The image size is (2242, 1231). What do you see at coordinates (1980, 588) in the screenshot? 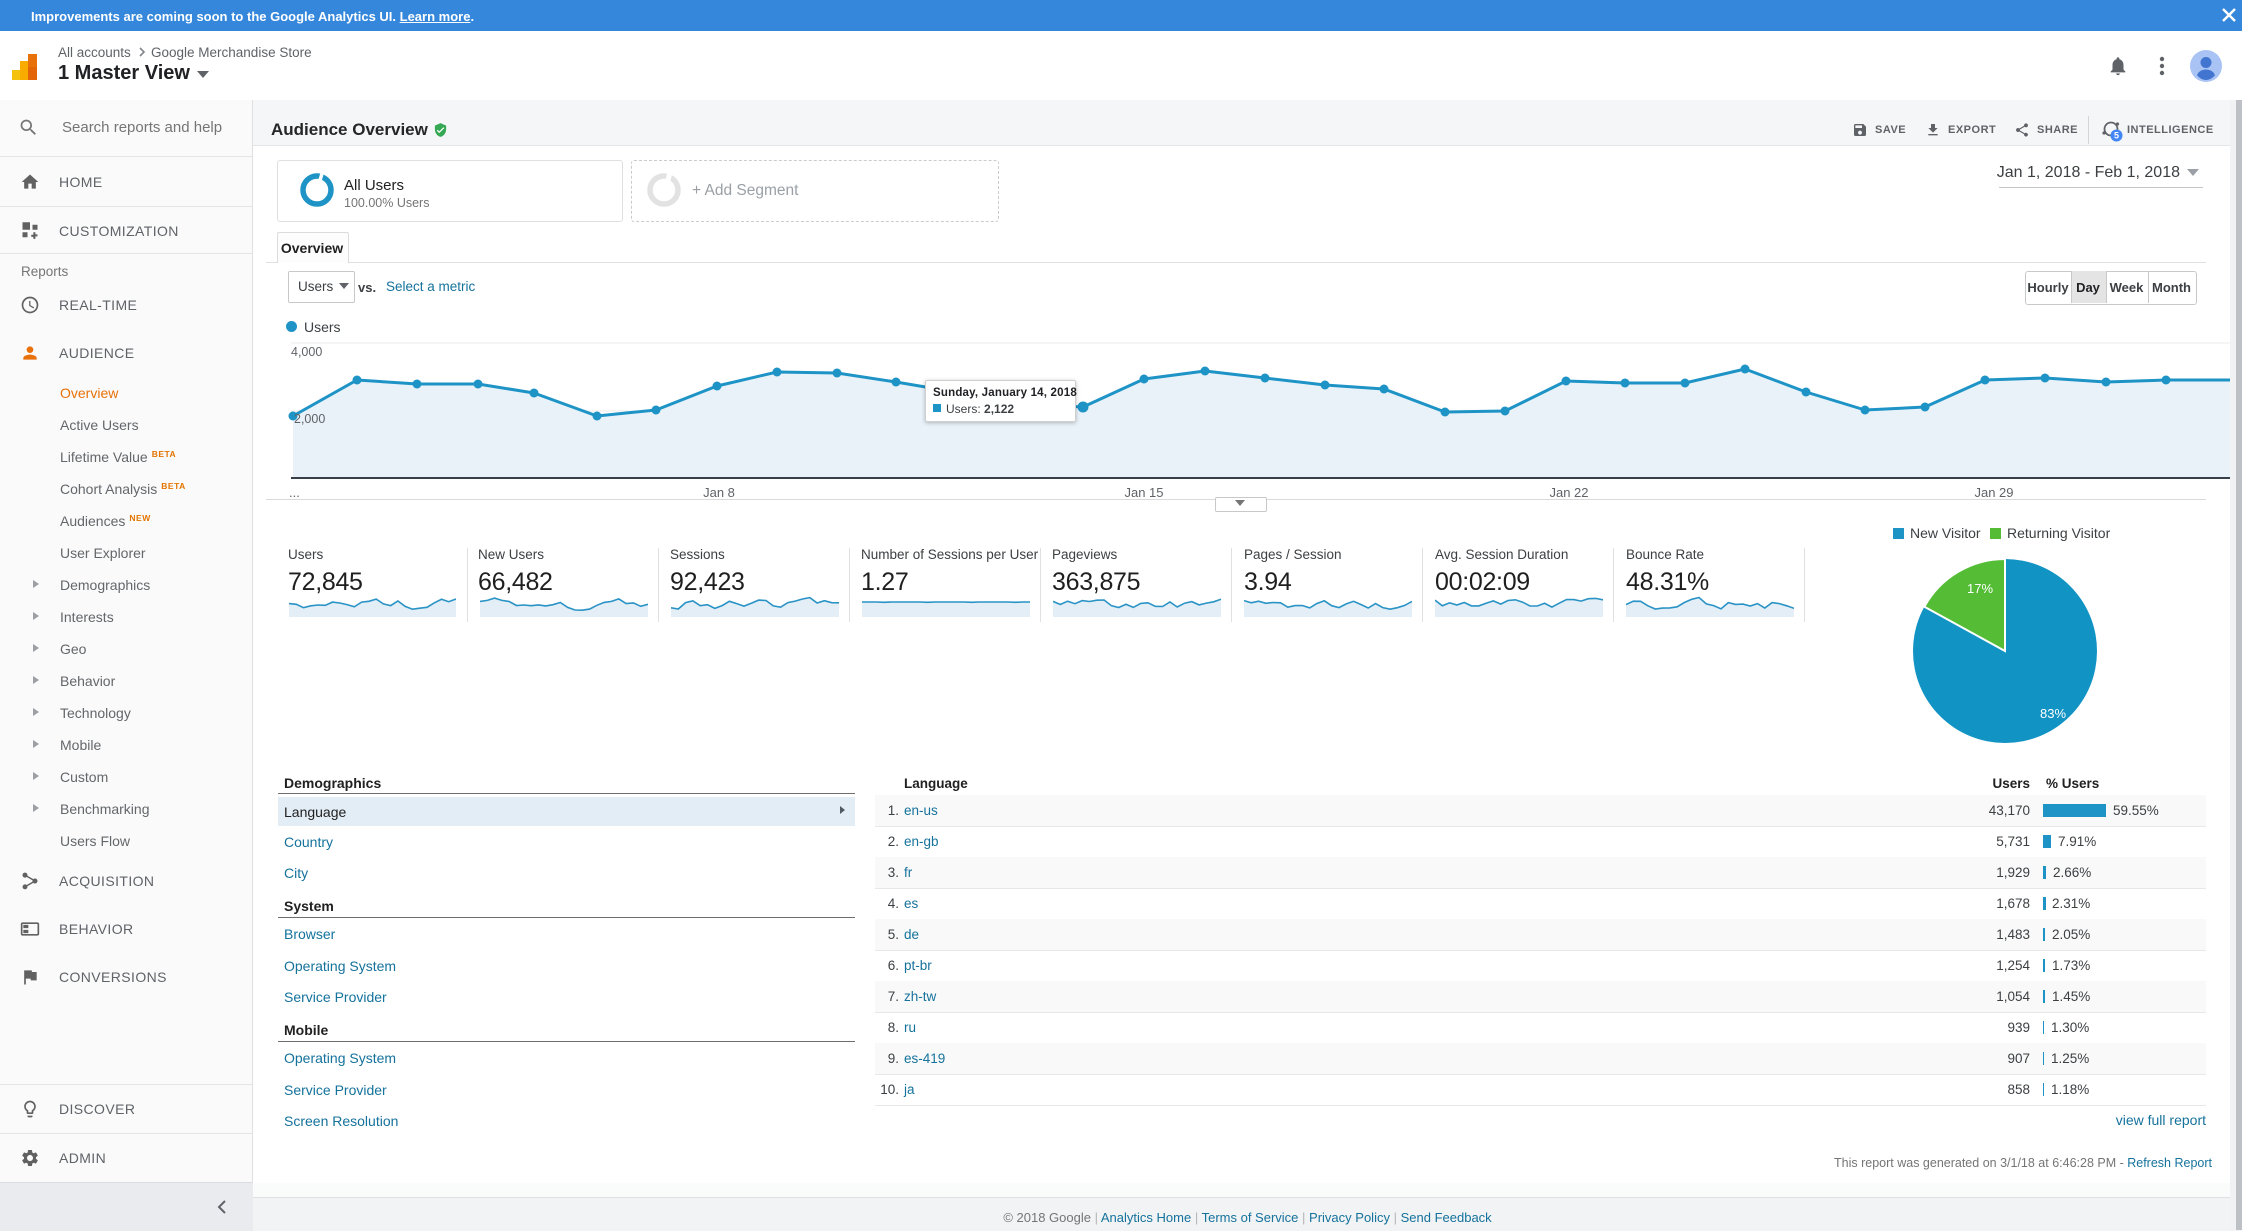
I see `svg-text: 17%` at bounding box center [1980, 588].